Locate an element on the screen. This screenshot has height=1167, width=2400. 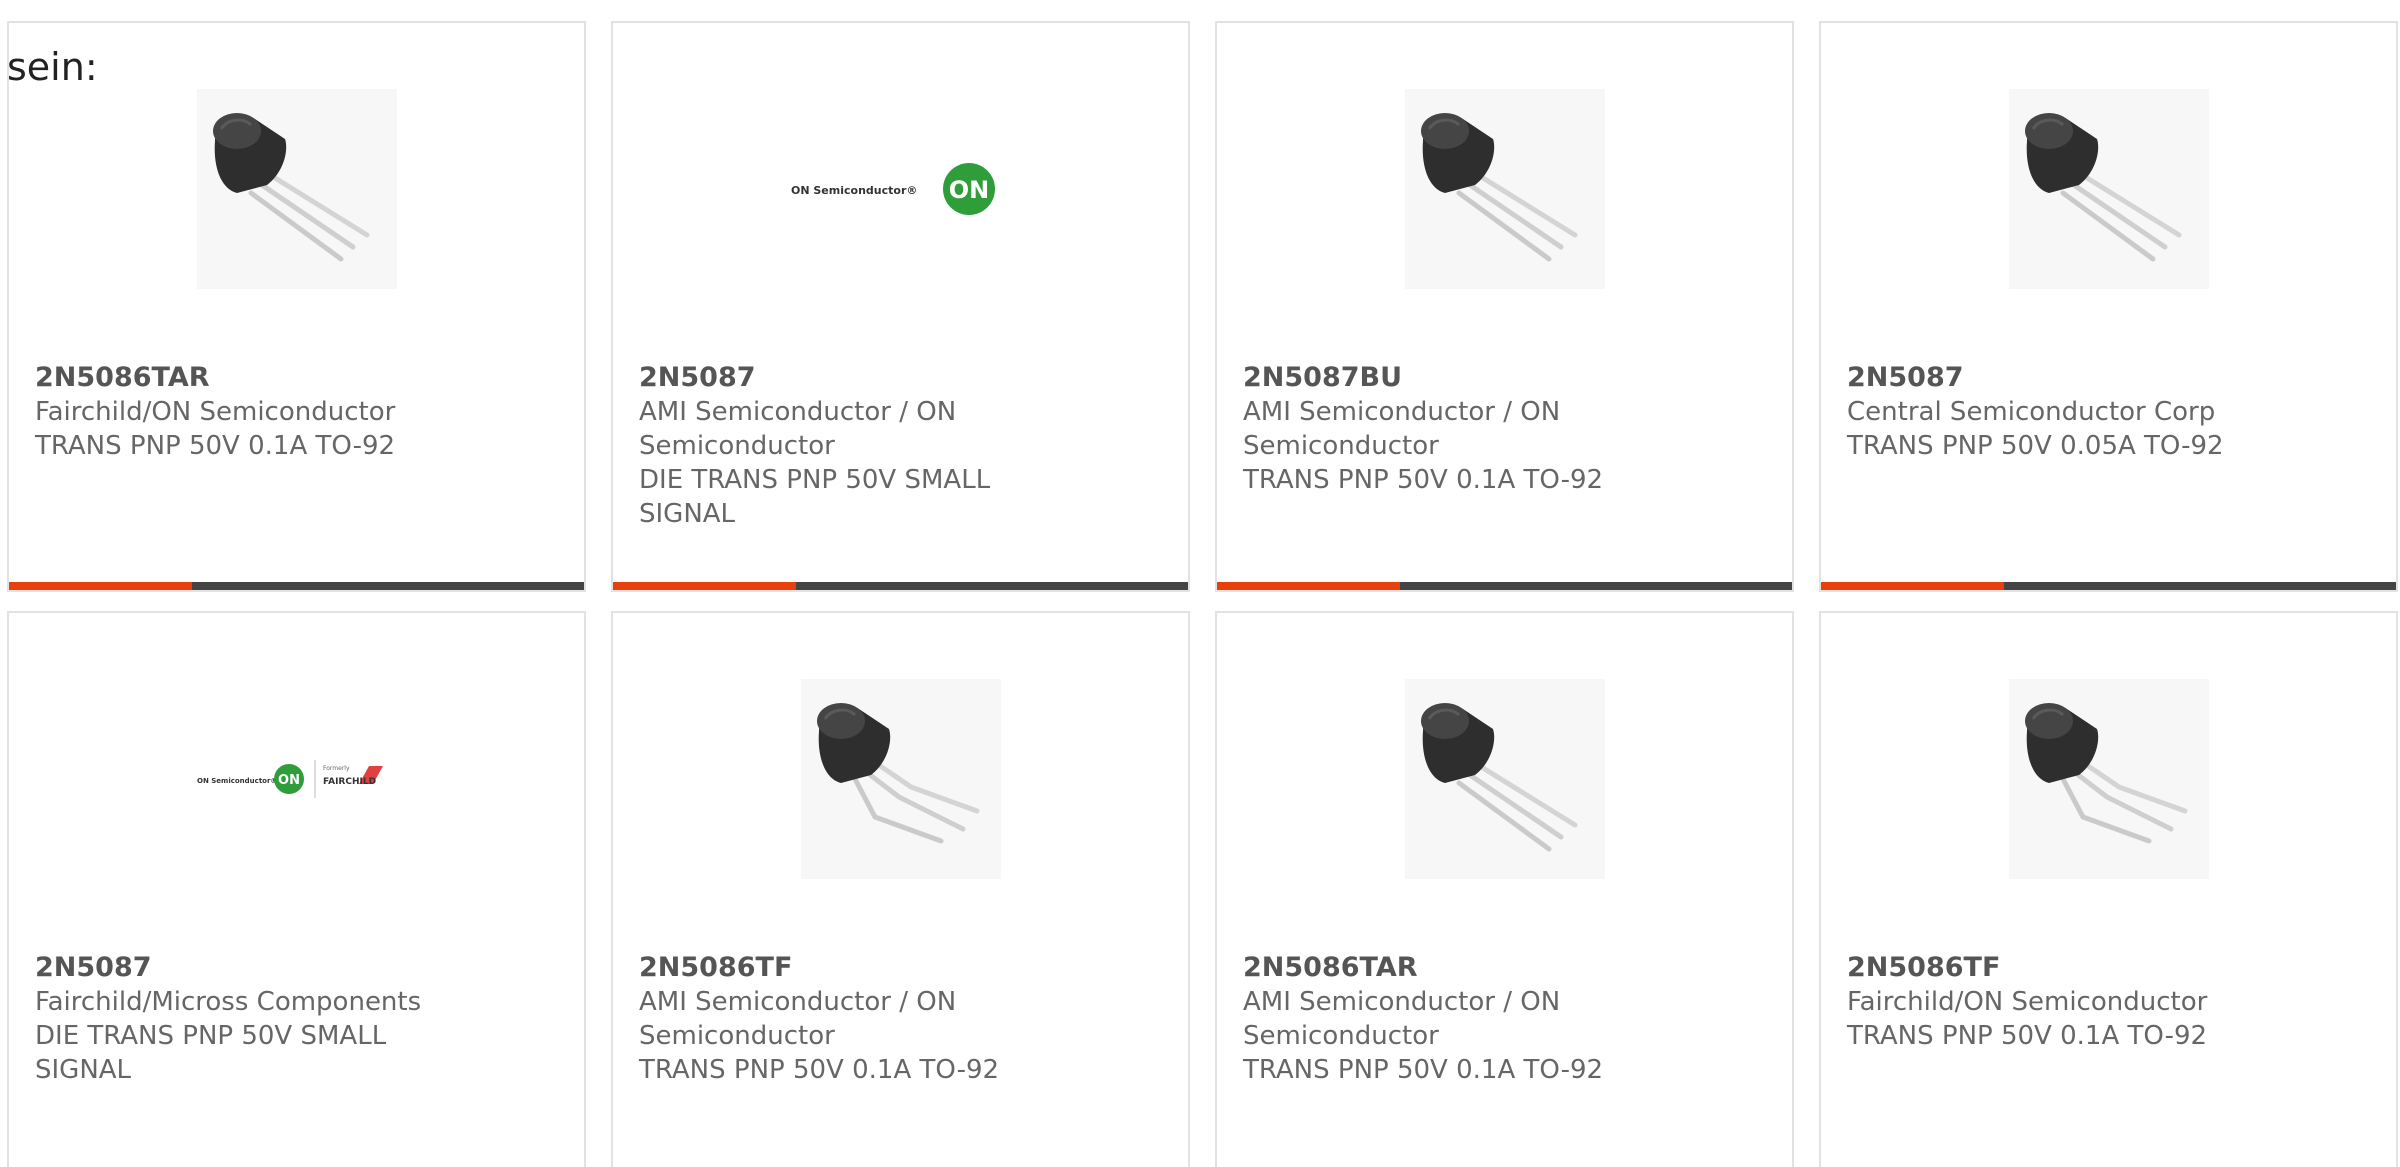
svg-text: FAIRCHILD is located at coordinates (349, 782).